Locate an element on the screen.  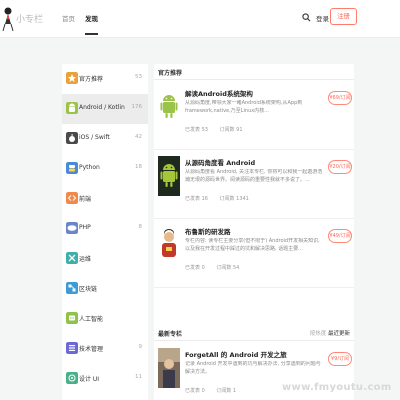
sidebar-item-android: Android / Kotlin 176 is located at coordinates (105, 109).